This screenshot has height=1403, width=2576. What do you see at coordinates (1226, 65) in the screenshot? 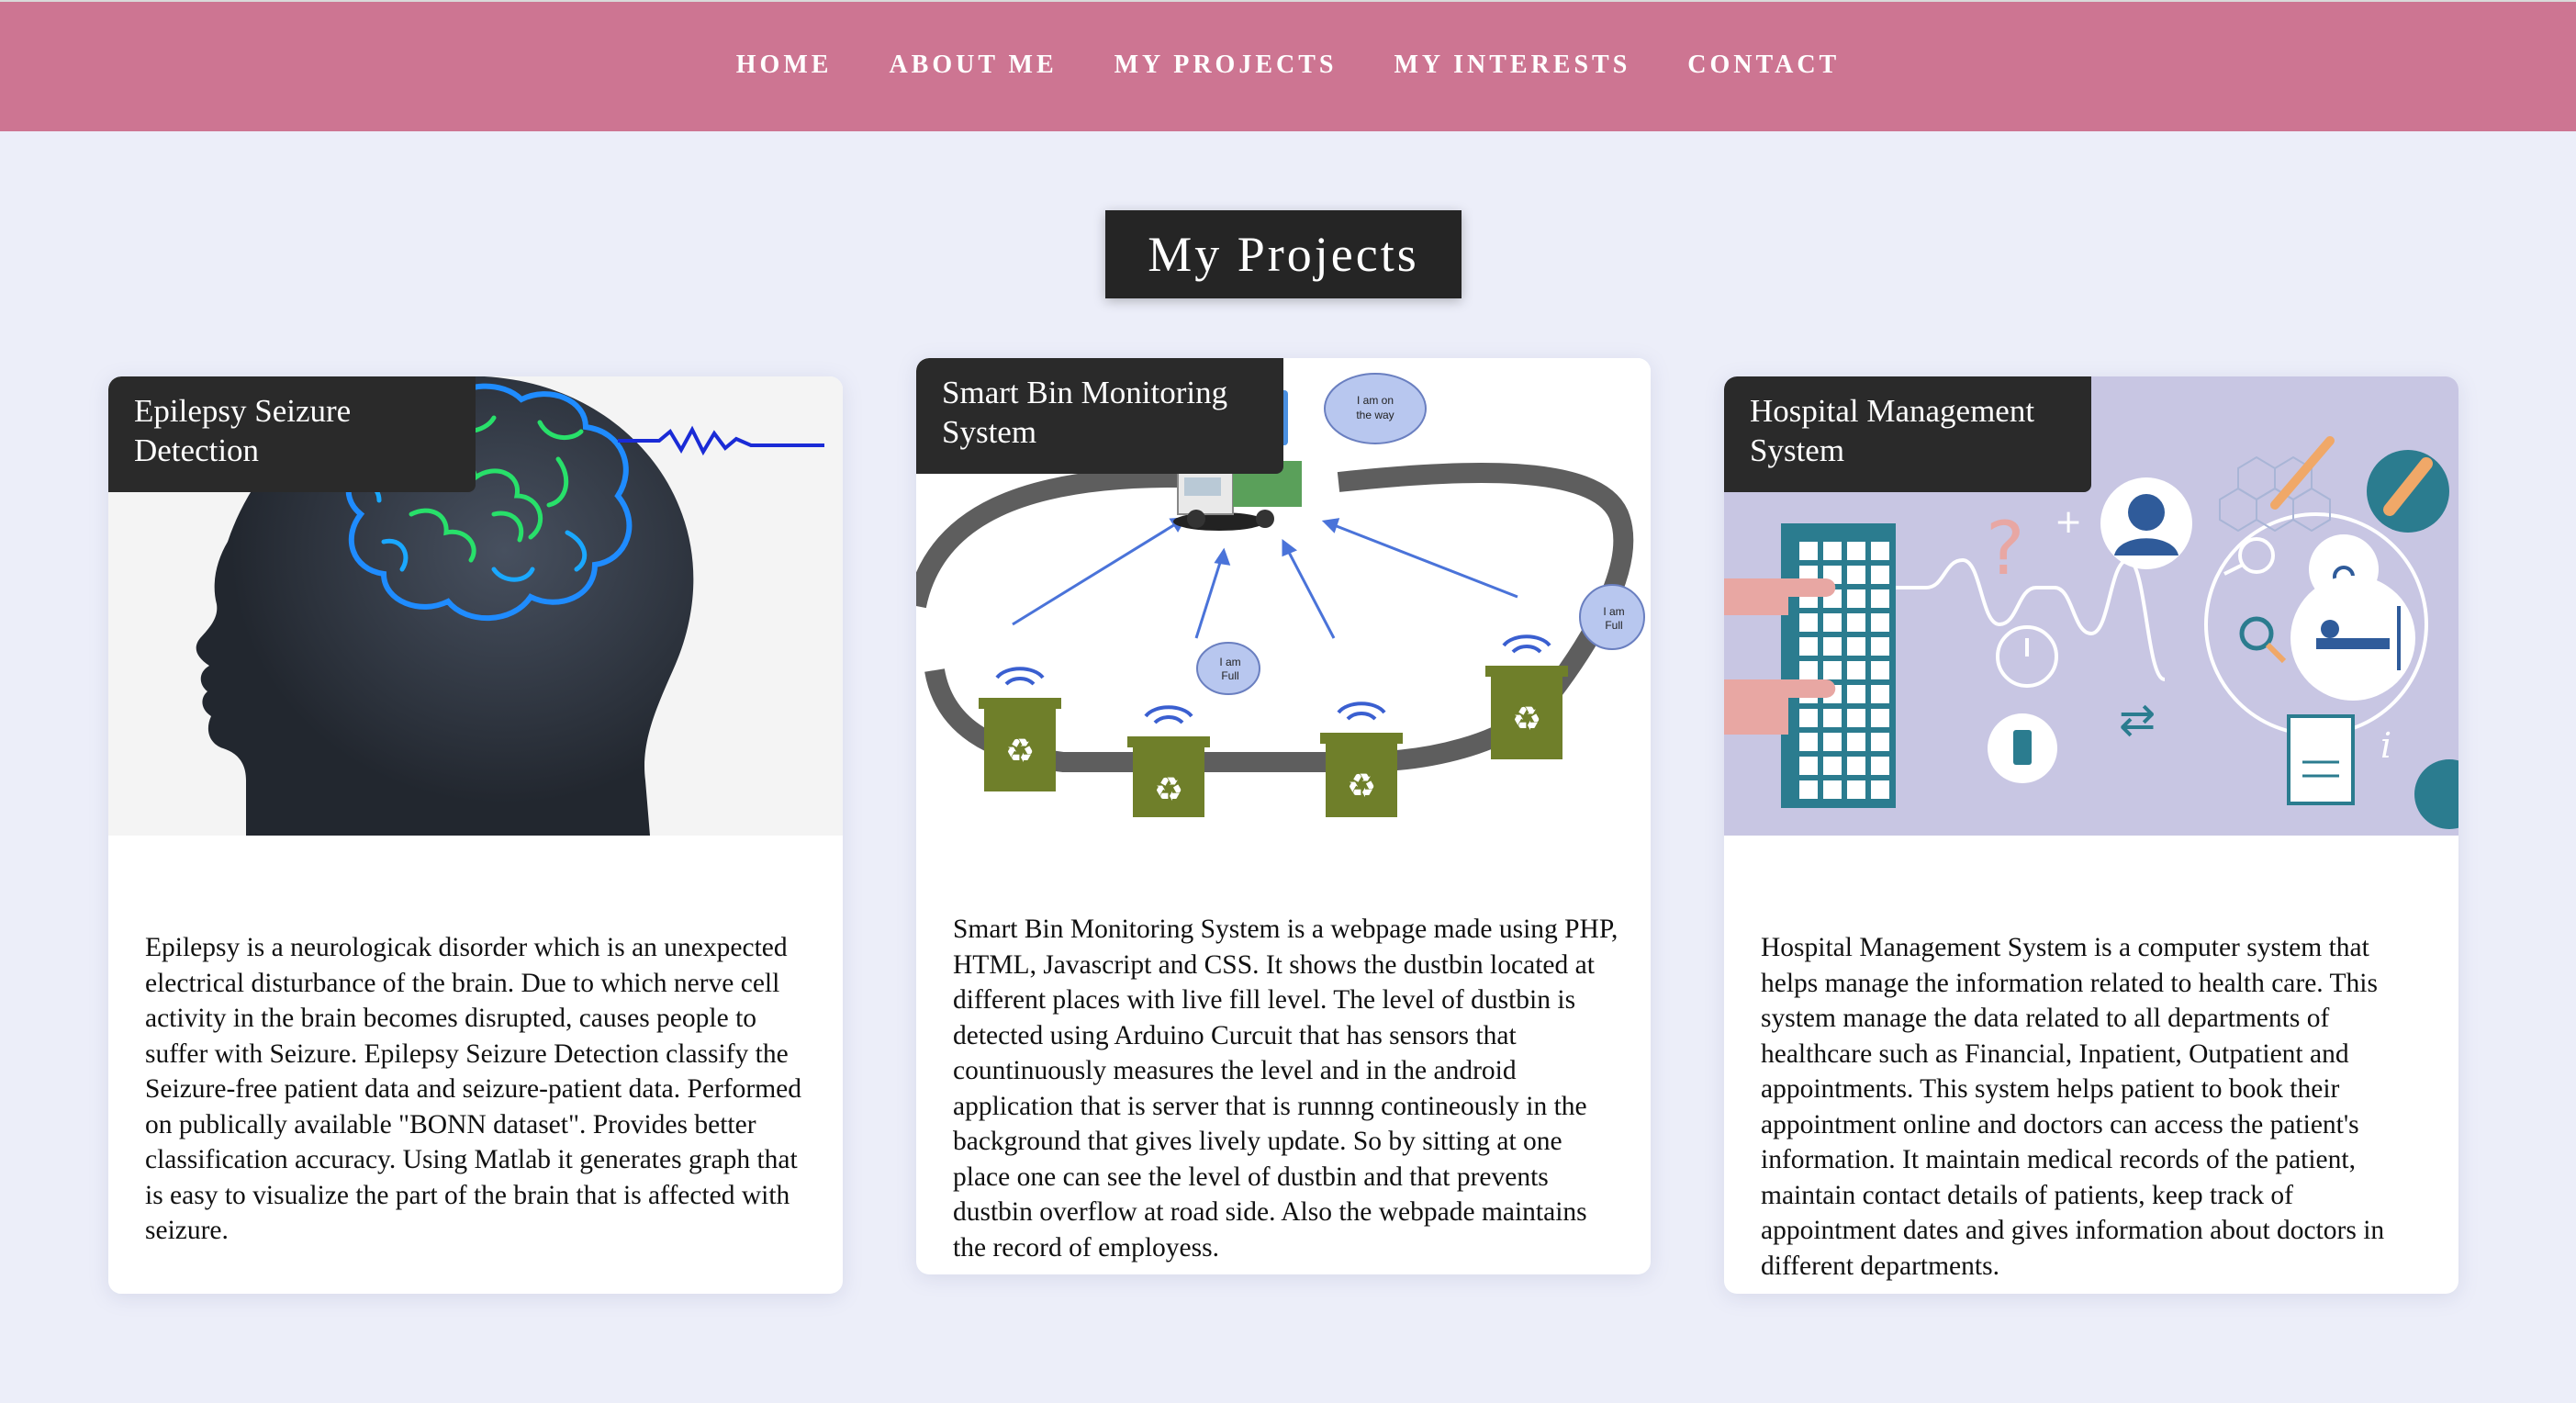
I see `nav-link-my-projects: MY PROJECTS` at bounding box center [1226, 65].